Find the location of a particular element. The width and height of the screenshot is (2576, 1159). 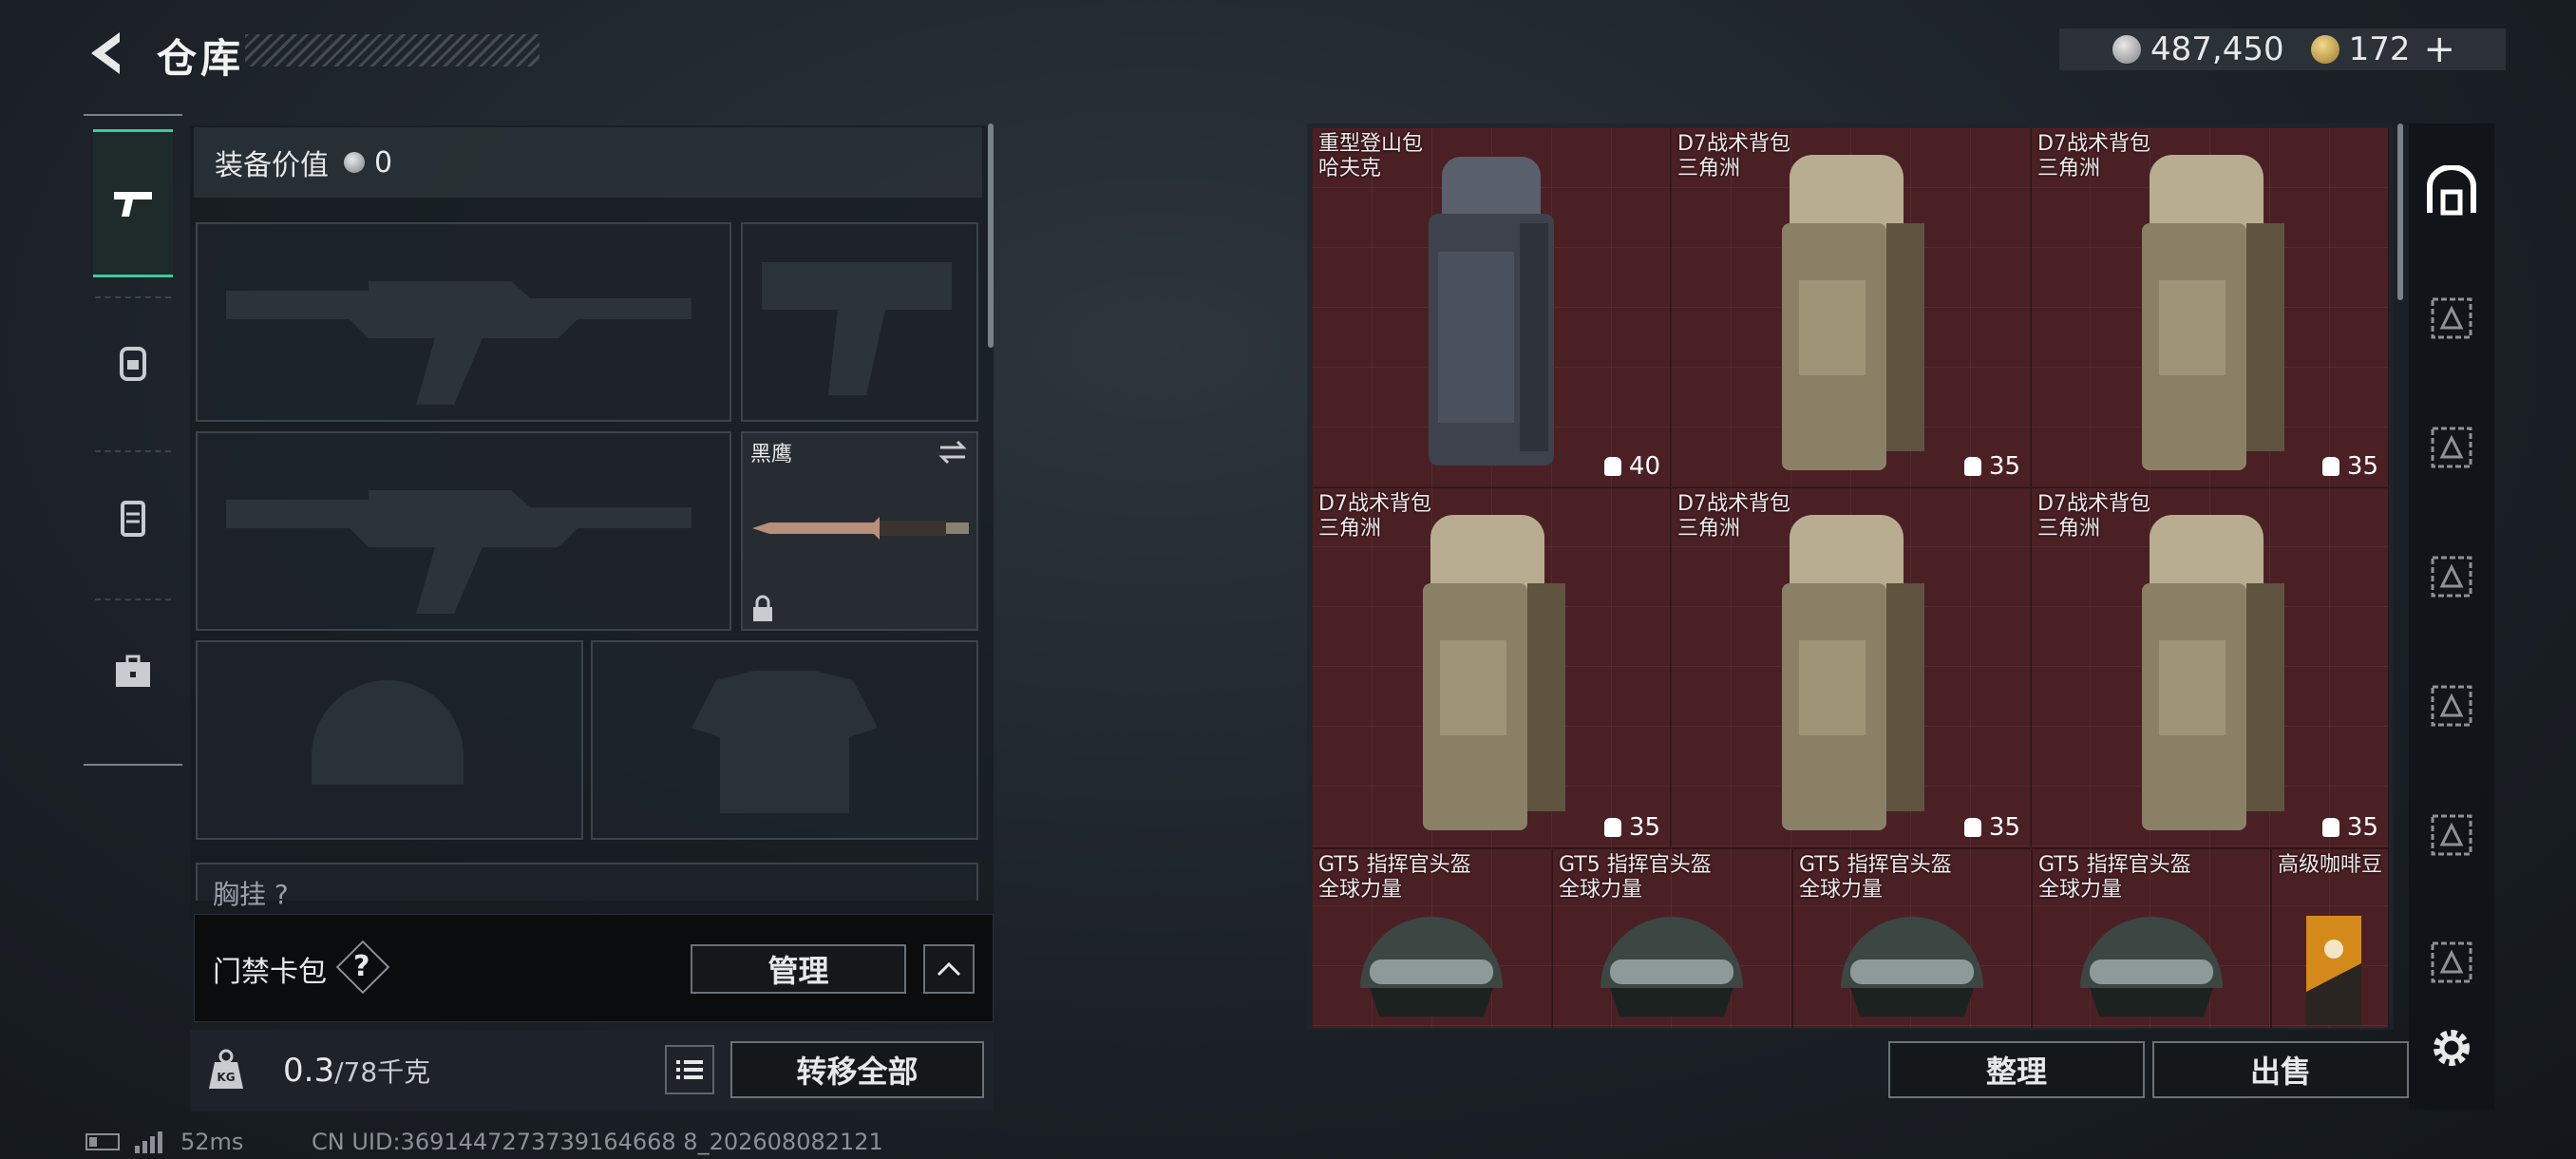

current-weight: 0.3 is located at coordinates (309, 1071).